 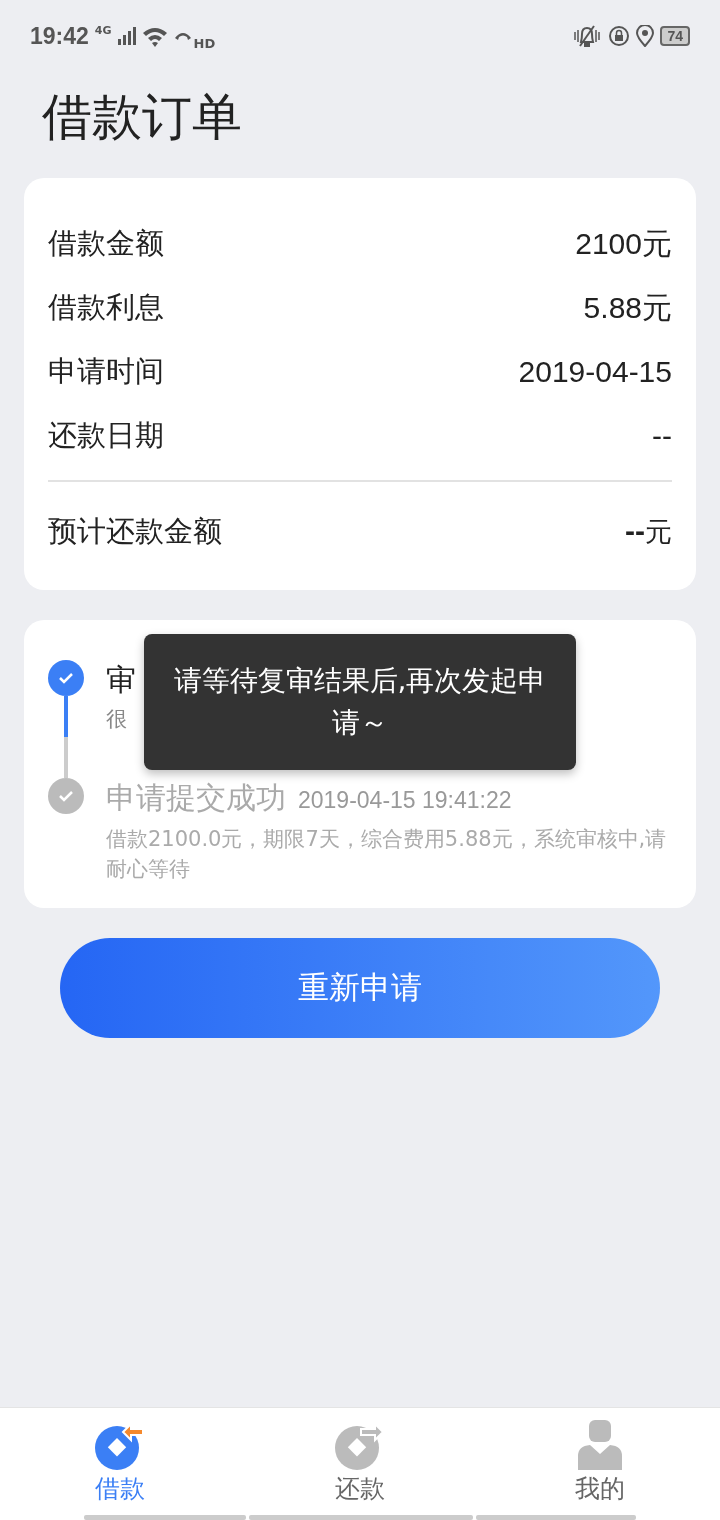 I want to click on network-label: 4G, so click(x=103, y=30).